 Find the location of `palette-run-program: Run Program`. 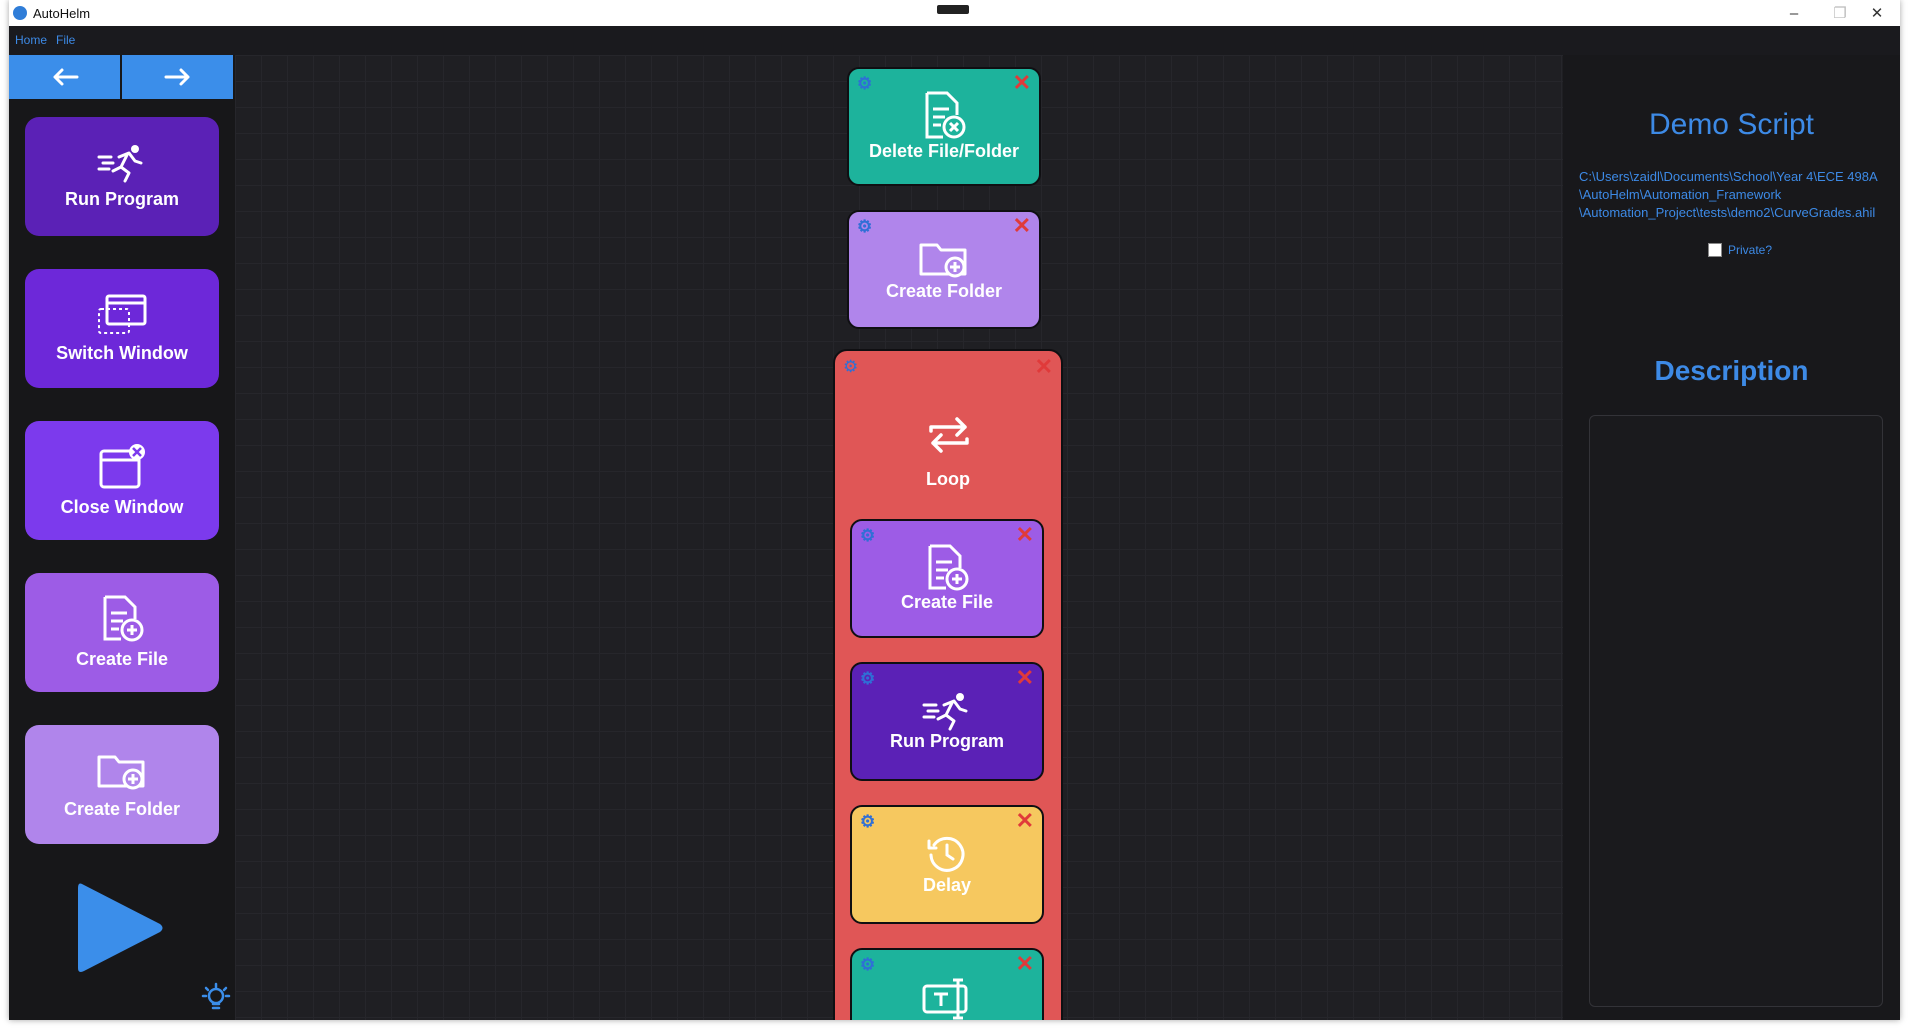

palette-run-program: Run Program is located at coordinates (122, 176).